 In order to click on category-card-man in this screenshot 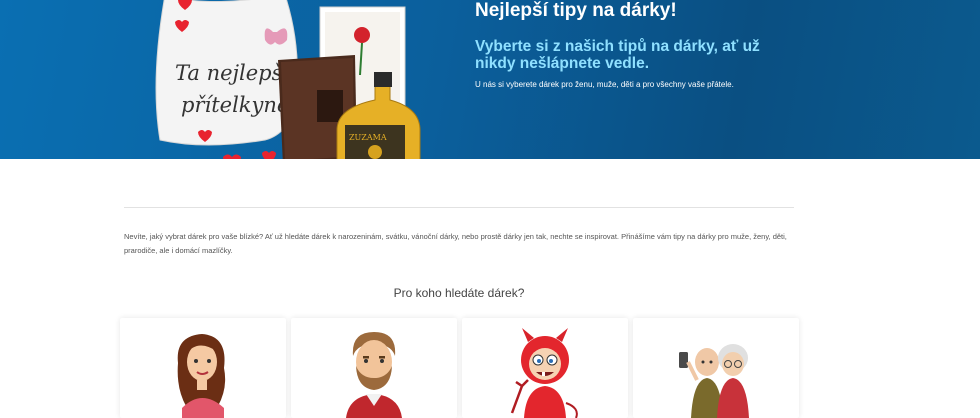, I will do `click(374, 368)`.